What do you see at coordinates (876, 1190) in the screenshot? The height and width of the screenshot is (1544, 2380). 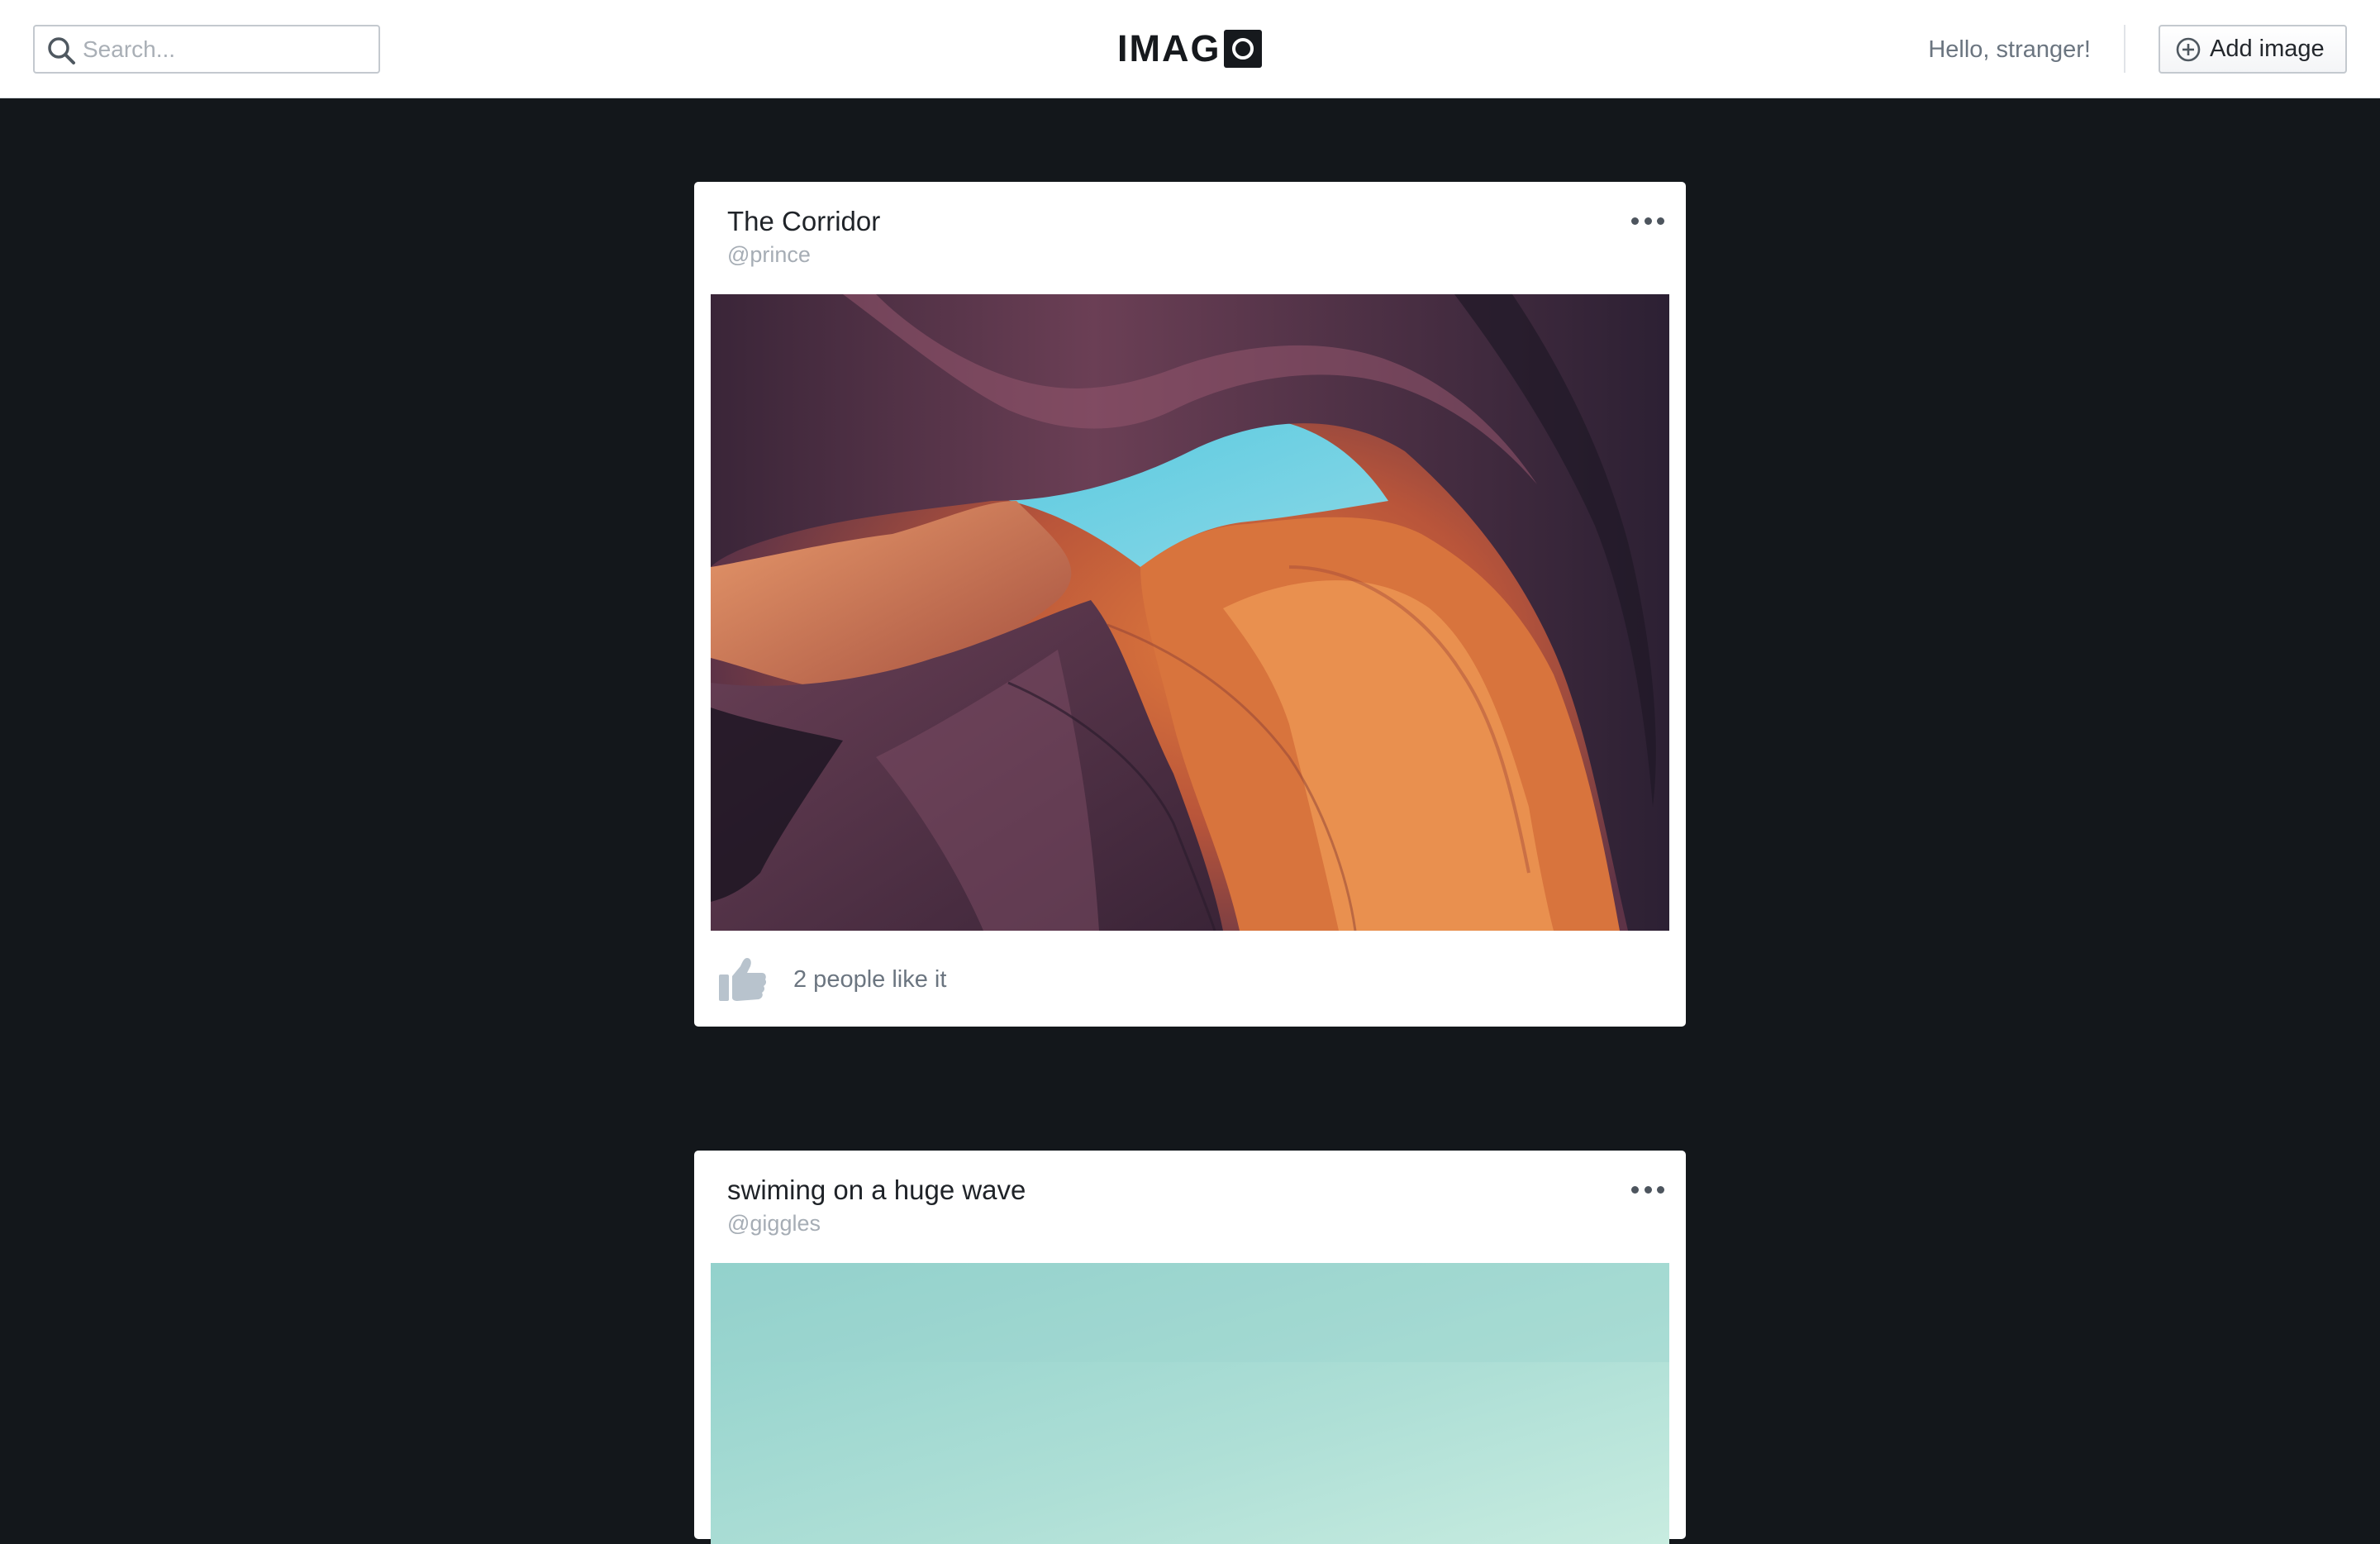 I see `post-title: swiming on a huge wave` at bounding box center [876, 1190].